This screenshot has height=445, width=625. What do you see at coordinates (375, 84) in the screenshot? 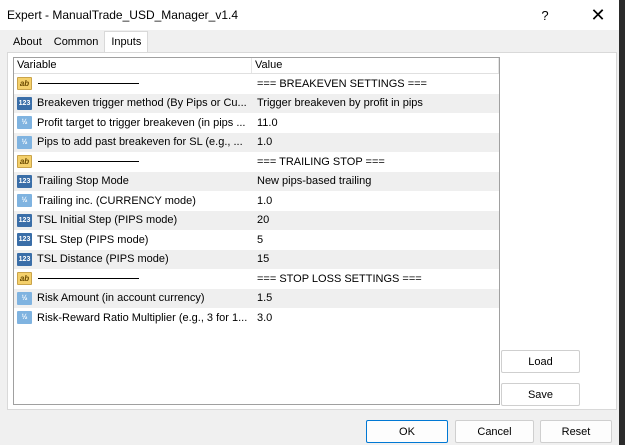
I see `value-cell: === BREAKEVEN SETTINGS ===` at bounding box center [375, 84].